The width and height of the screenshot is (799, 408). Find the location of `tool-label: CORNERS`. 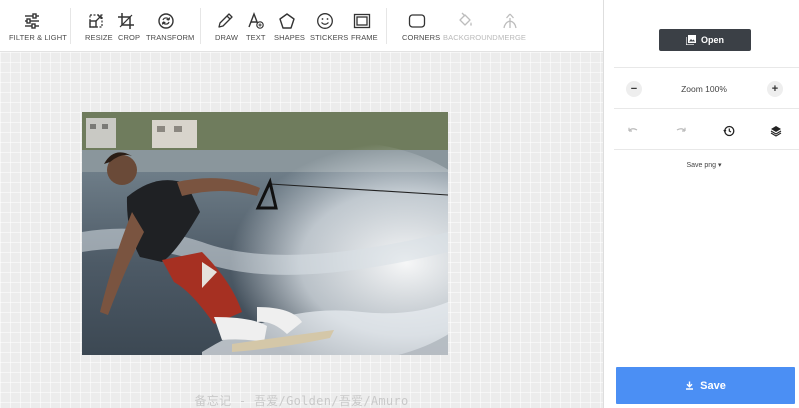

tool-label: CORNERS is located at coordinates (421, 37).